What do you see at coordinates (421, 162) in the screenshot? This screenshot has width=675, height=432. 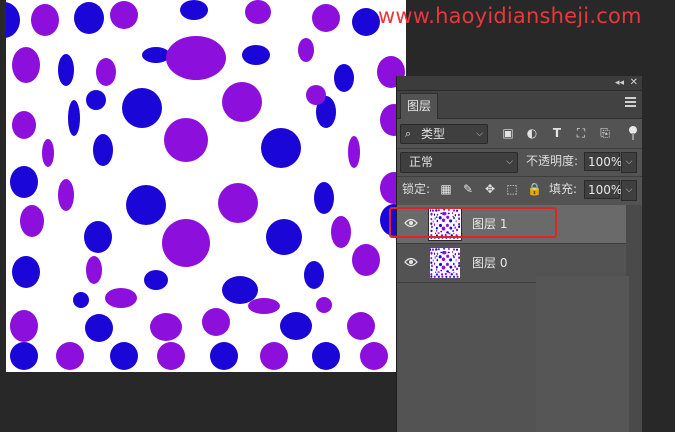 I see `blend-mode-value: 正常` at bounding box center [421, 162].